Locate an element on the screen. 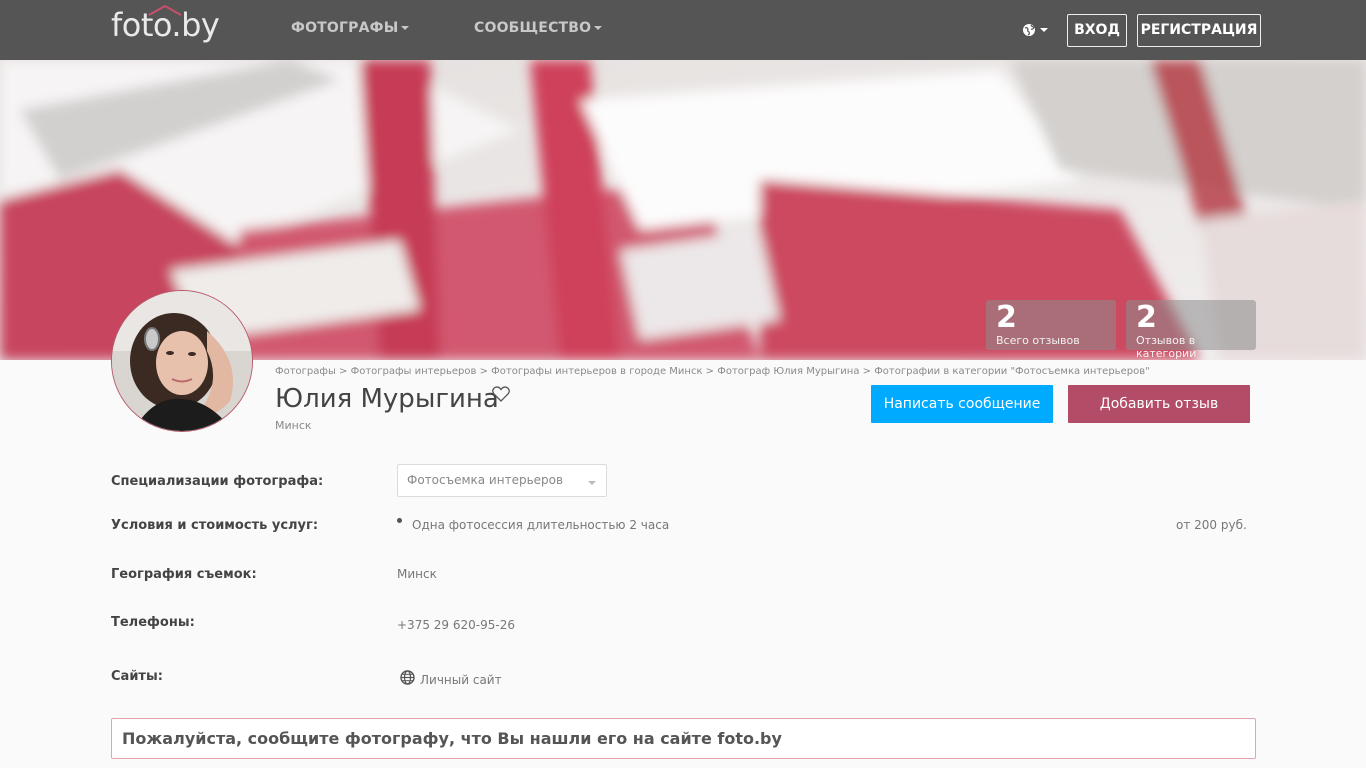  breadcrumb-link: Фотографы is located at coordinates (305, 371).